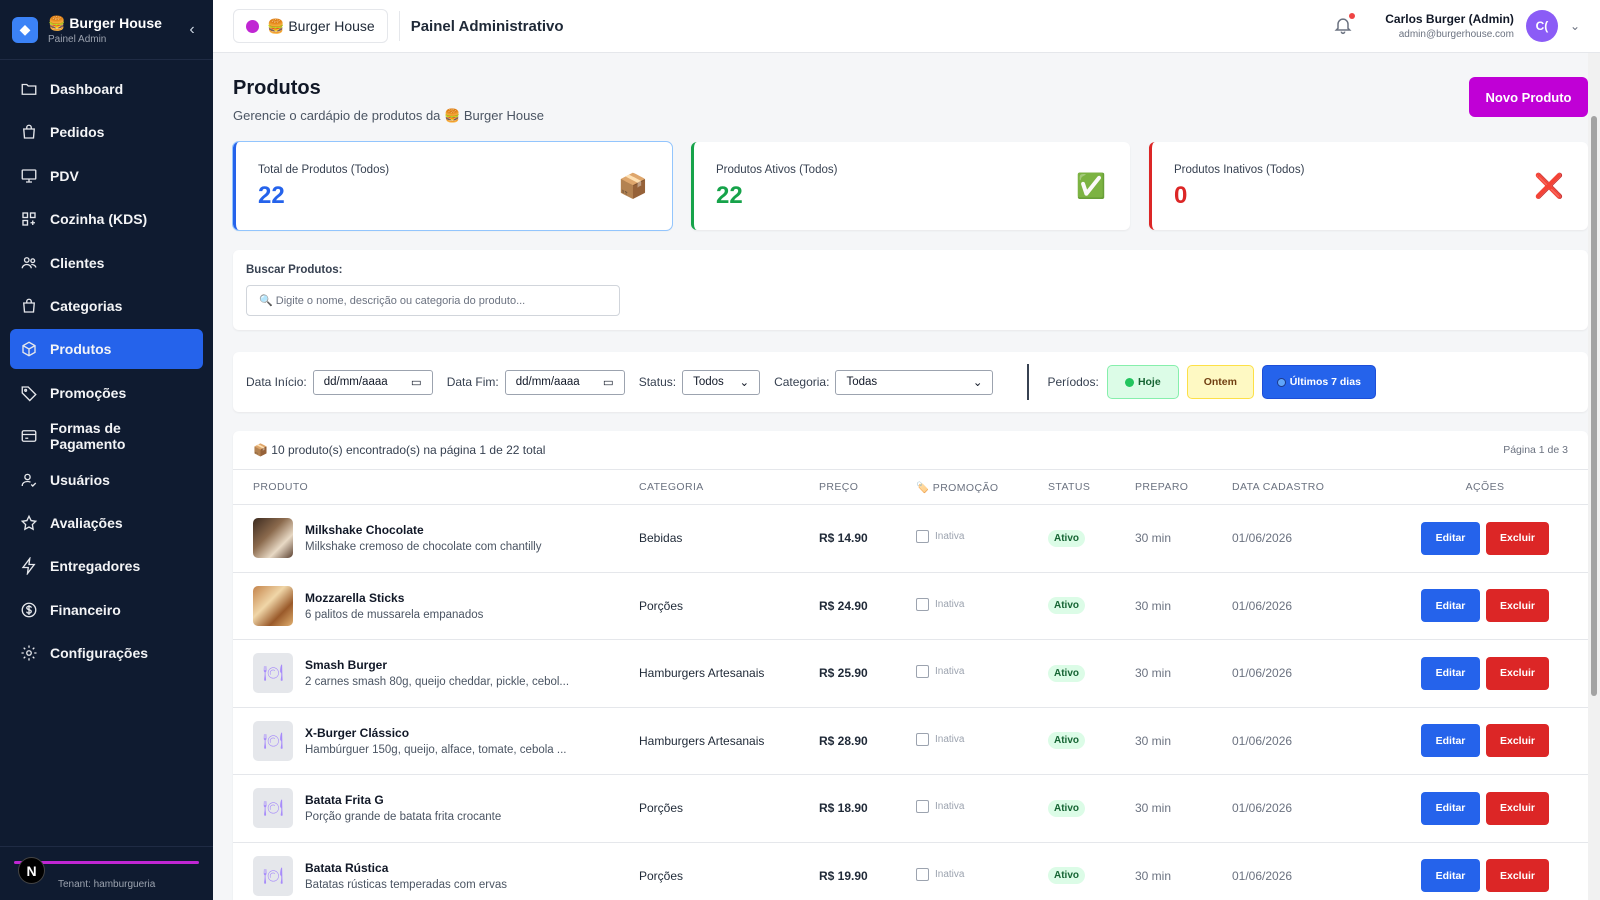 This screenshot has height=900, width=1600. Describe the element at coordinates (399, 26) in the screenshot. I see `divider` at that location.